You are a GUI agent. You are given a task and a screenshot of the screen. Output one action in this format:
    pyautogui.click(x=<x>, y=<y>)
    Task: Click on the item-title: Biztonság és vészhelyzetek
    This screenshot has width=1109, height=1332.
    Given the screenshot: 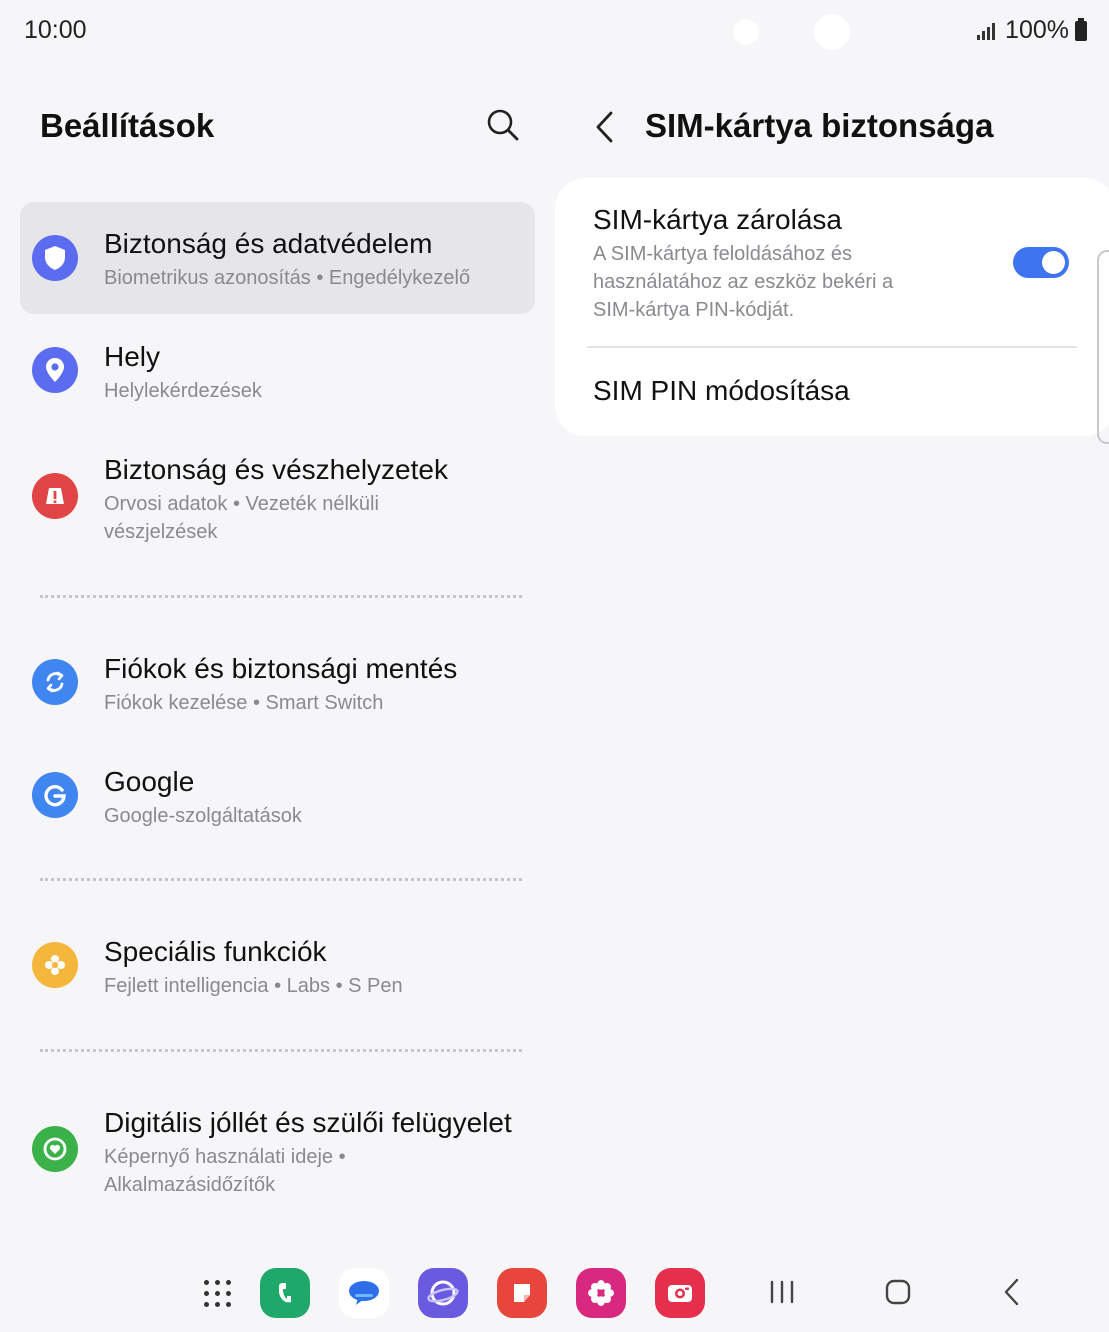 What is the action you would take?
    pyautogui.click(x=276, y=469)
    